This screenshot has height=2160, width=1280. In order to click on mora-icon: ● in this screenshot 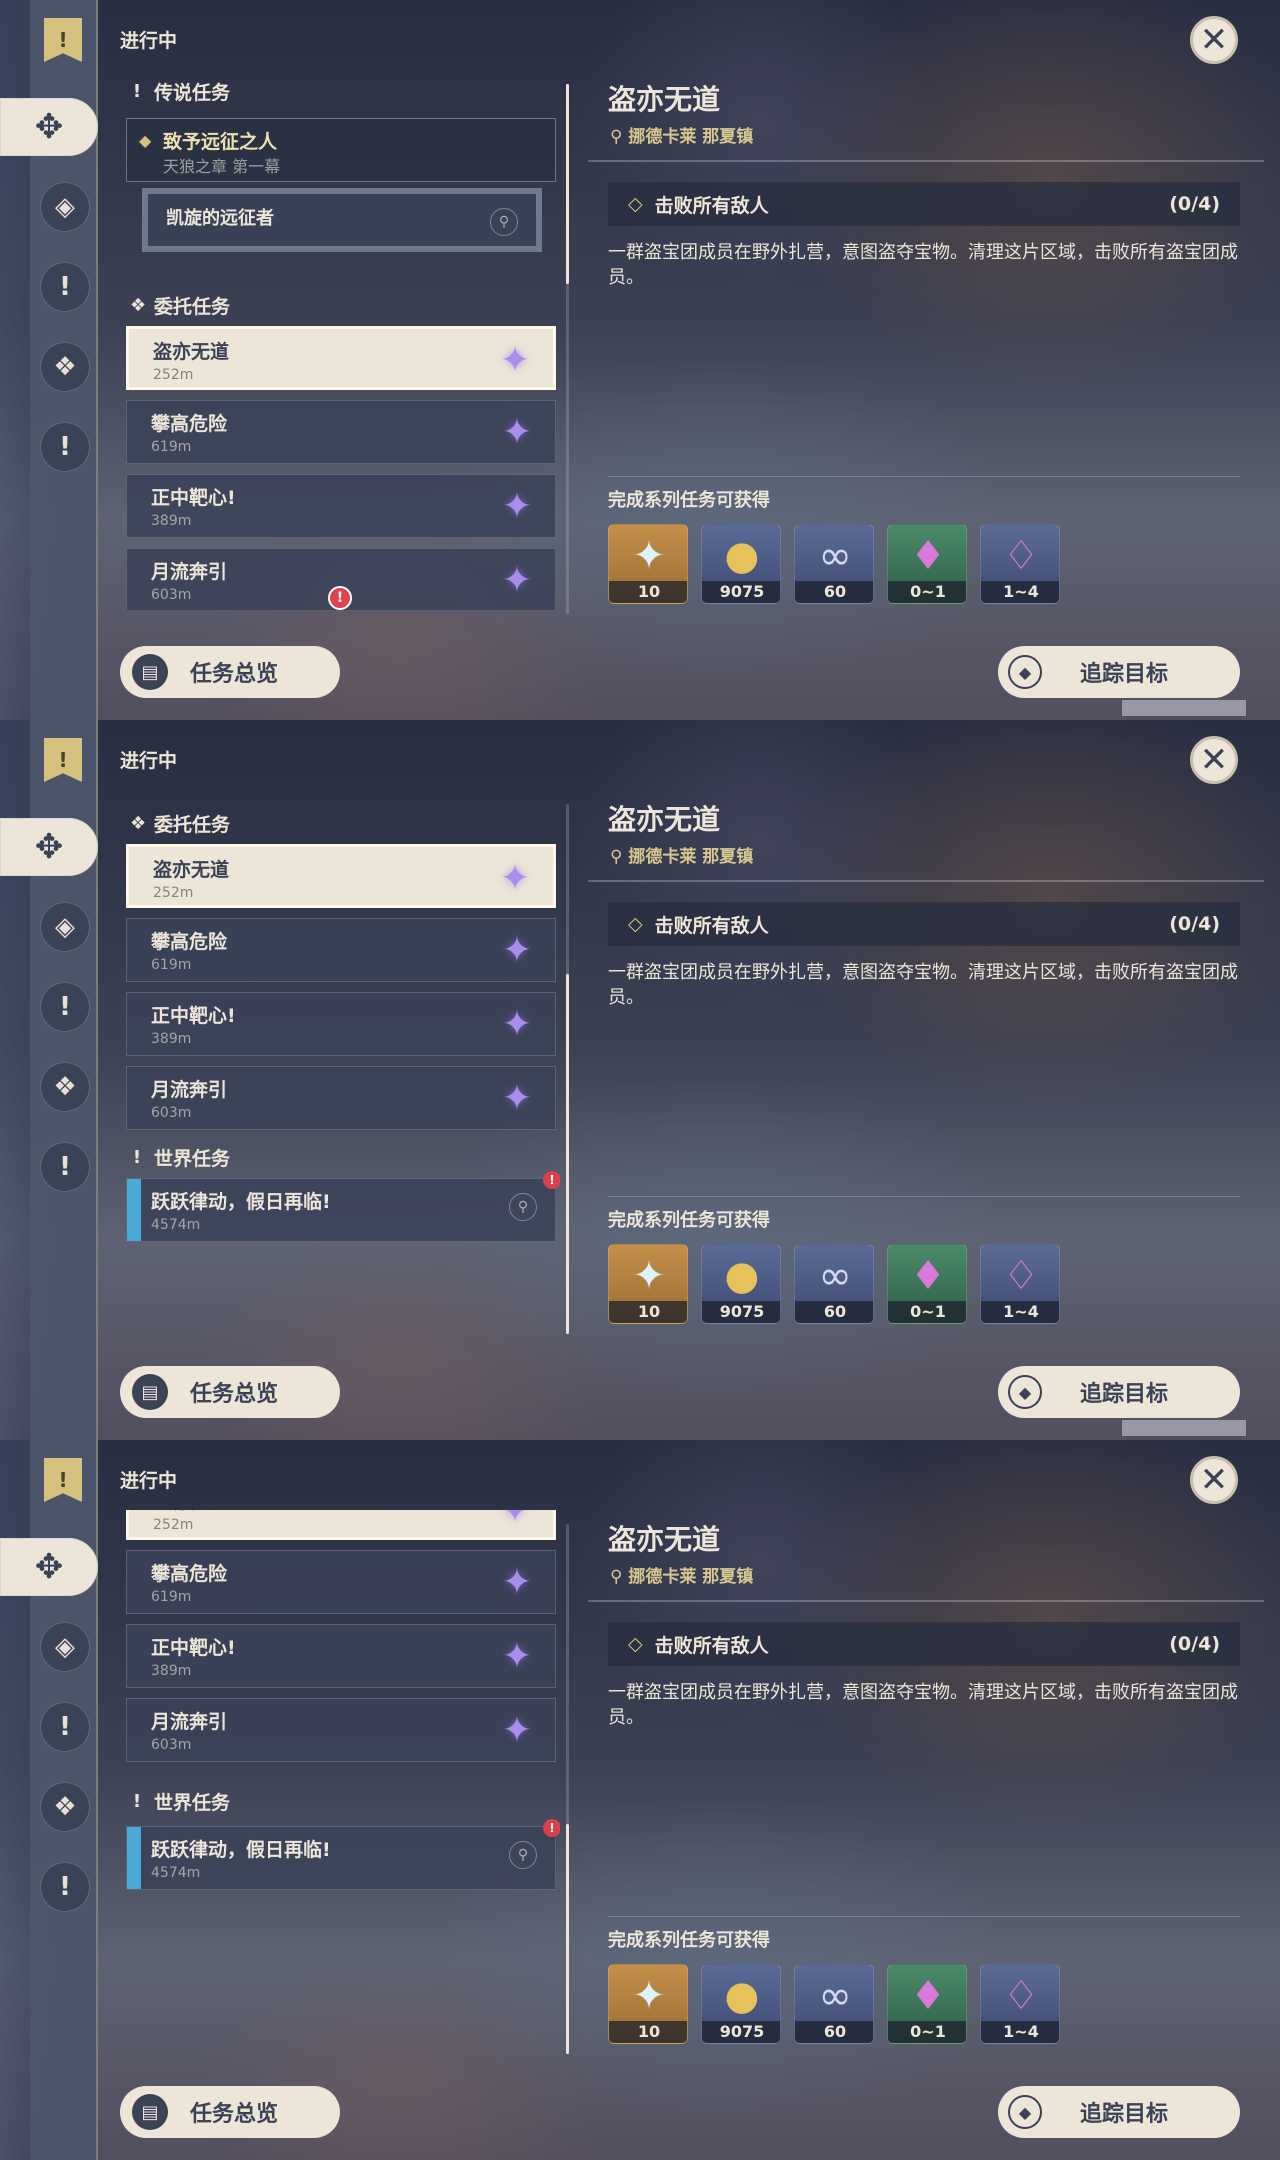, I will do `click(742, 556)`.